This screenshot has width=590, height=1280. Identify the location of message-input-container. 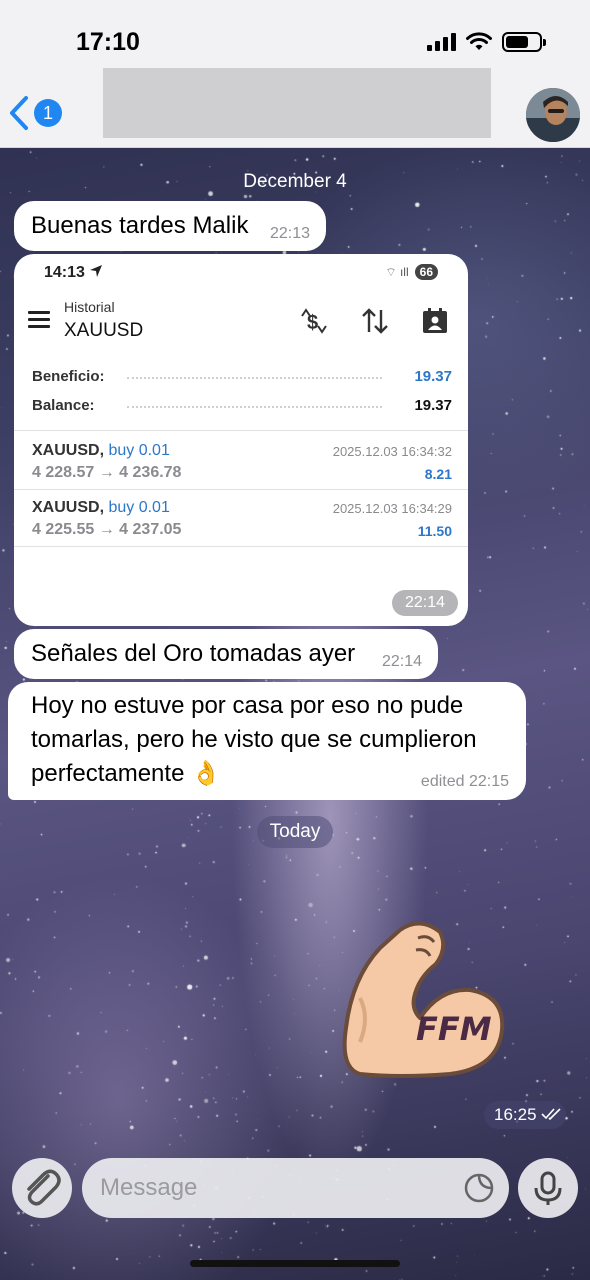
(295, 1188).